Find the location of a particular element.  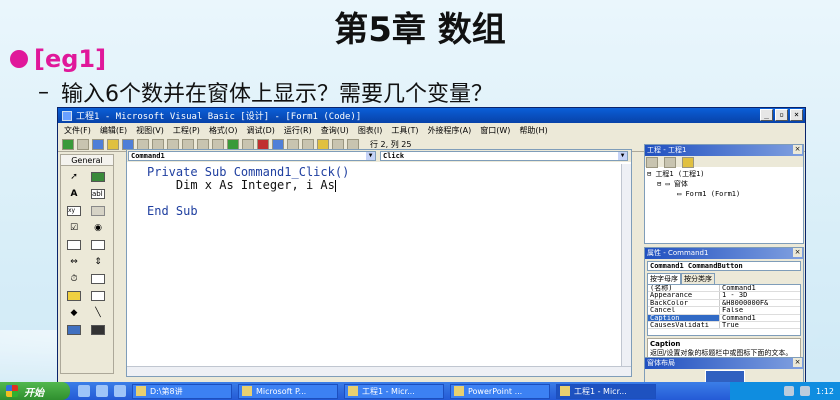

project-explorer-icon is located at coordinates (278, 144).